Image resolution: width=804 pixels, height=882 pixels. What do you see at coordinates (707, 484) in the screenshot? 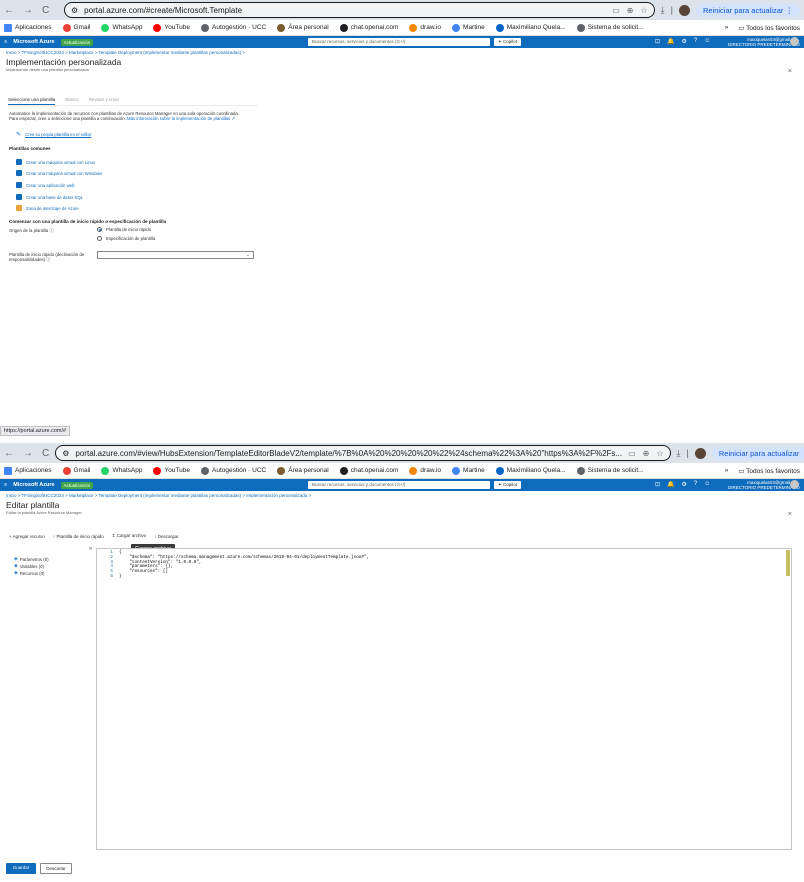
I see `feedback-icon: ☺` at bounding box center [707, 484].